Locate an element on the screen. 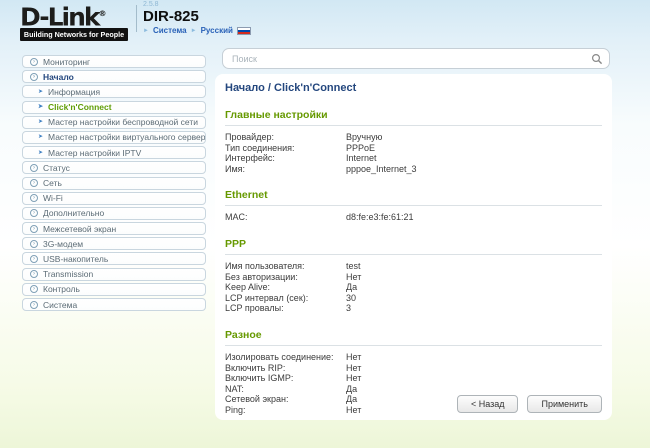 Image resolution: width=650 pixels, height=448 pixels. breadcrumb: Начало / Click'n'Connect is located at coordinates (413, 88).